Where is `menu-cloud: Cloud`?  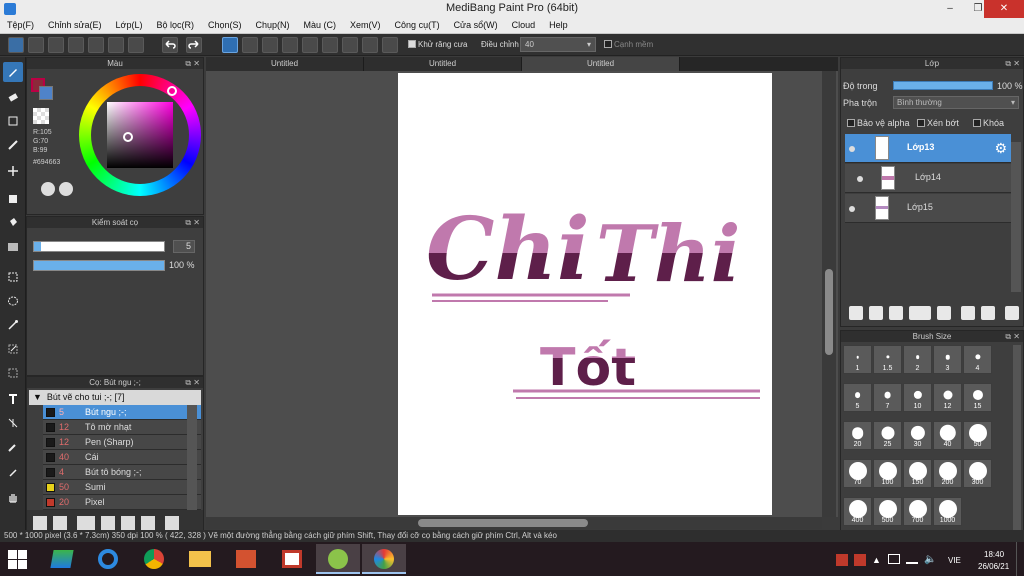 menu-cloud: Cloud is located at coordinates (524, 25).